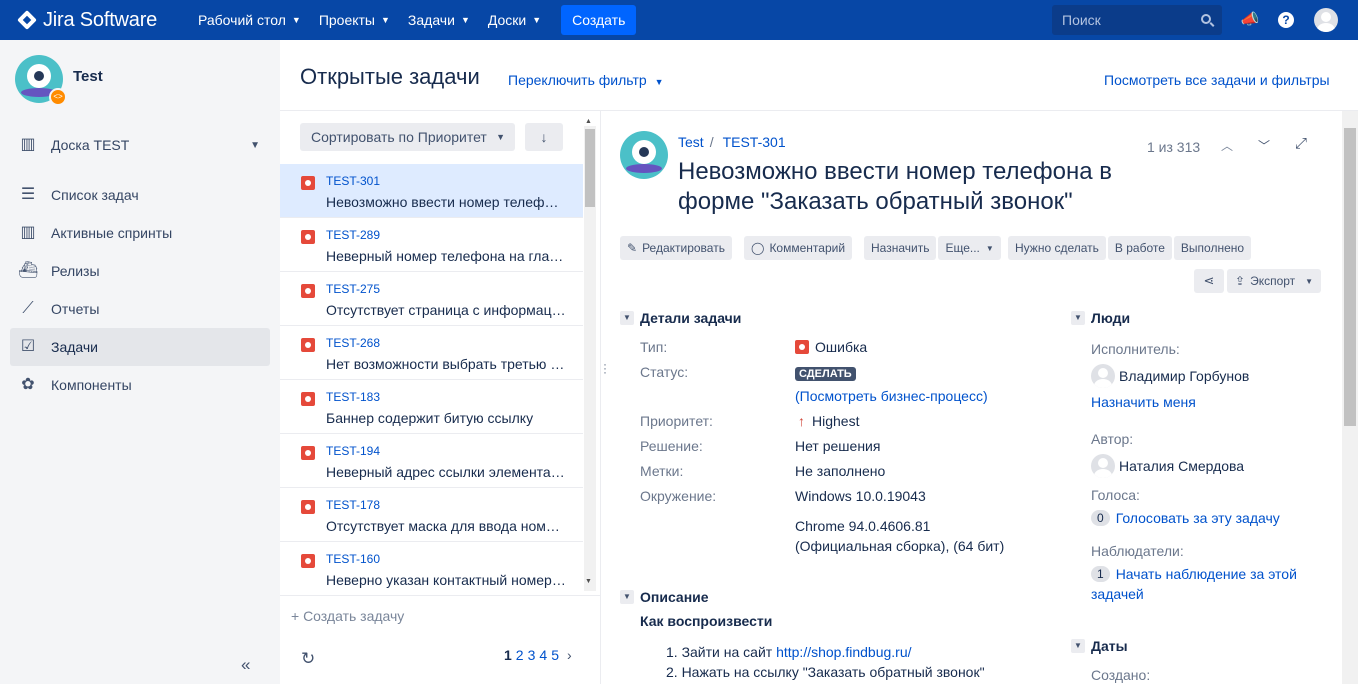  What do you see at coordinates (1286, 20) in the screenshot?
I see `help-icon: ?` at bounding box center [1286, 20].